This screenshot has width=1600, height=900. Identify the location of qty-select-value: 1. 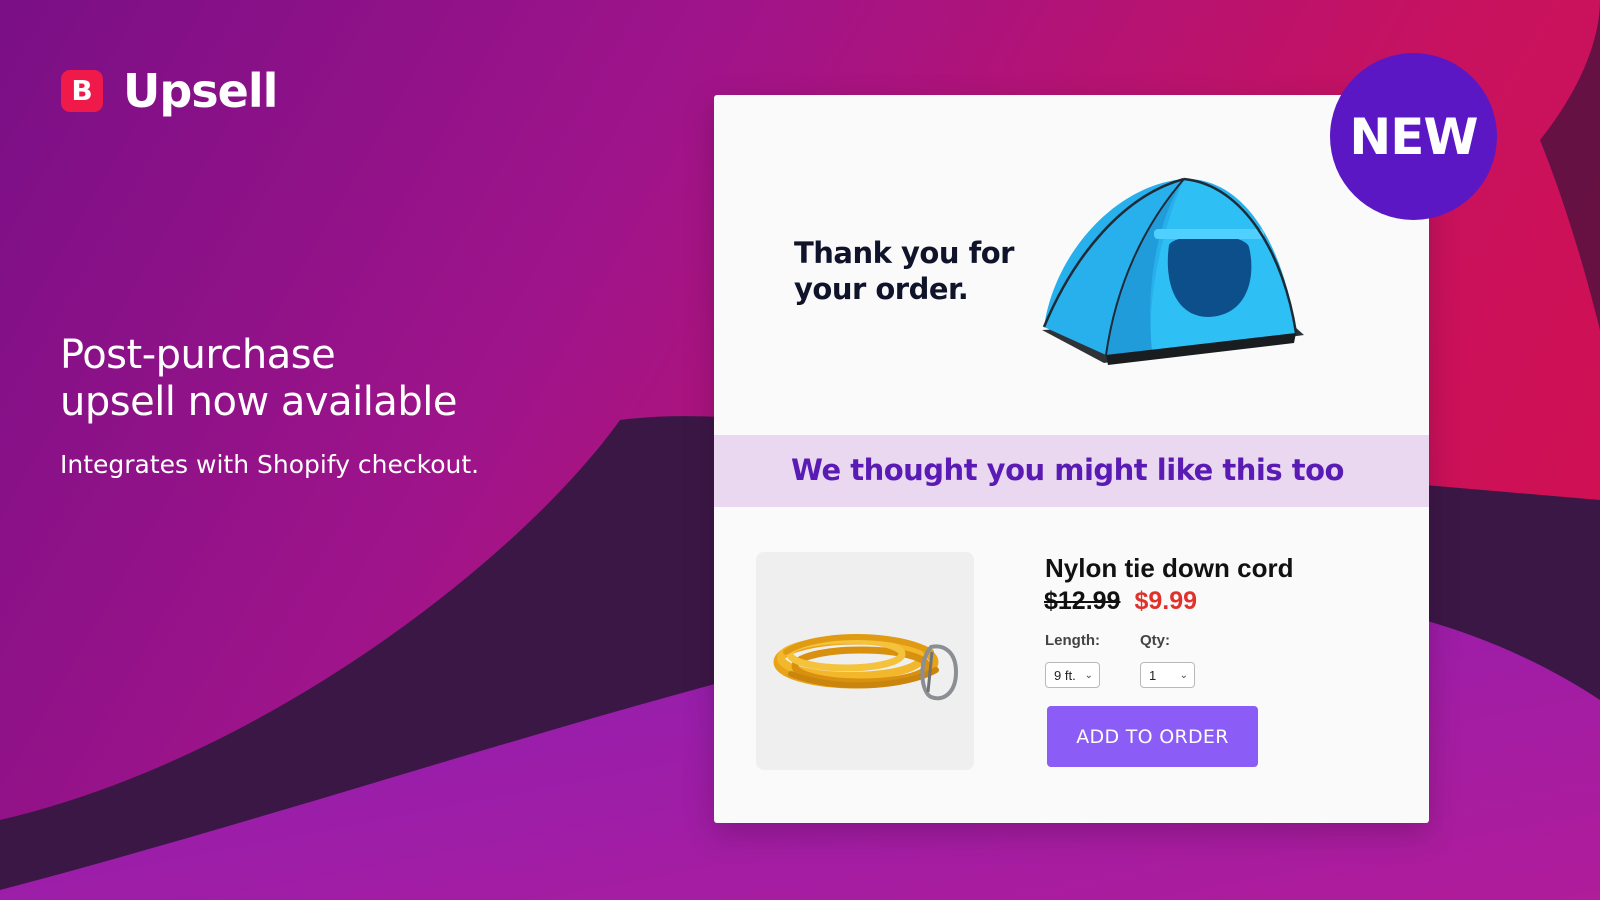
(1153, 675).